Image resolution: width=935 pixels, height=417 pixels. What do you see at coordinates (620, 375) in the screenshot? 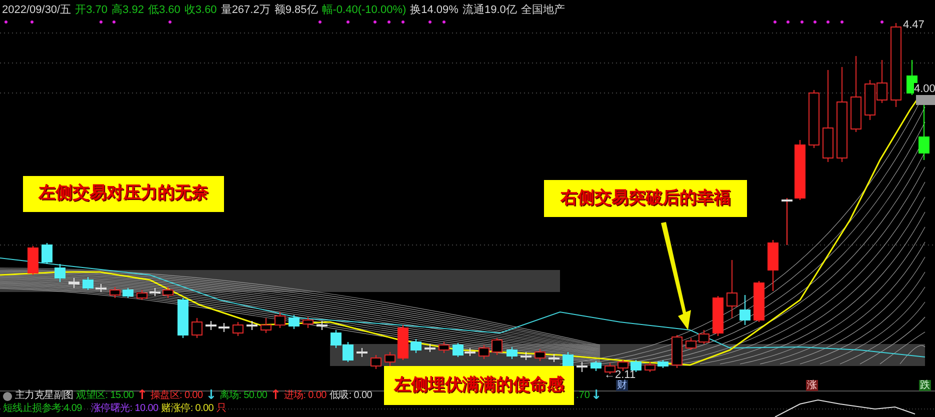
I see `price-label: ←2.11` at bounding box center [620, 375].